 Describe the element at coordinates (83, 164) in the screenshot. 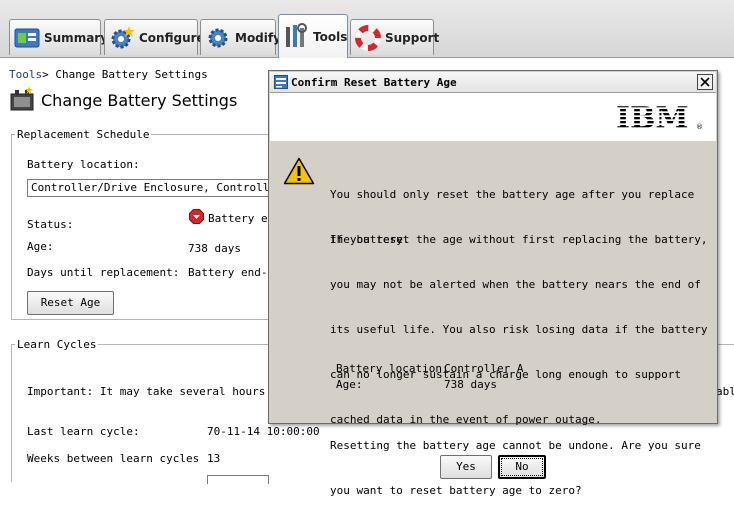

I see `battery-location-label: Battery location:` at that location.